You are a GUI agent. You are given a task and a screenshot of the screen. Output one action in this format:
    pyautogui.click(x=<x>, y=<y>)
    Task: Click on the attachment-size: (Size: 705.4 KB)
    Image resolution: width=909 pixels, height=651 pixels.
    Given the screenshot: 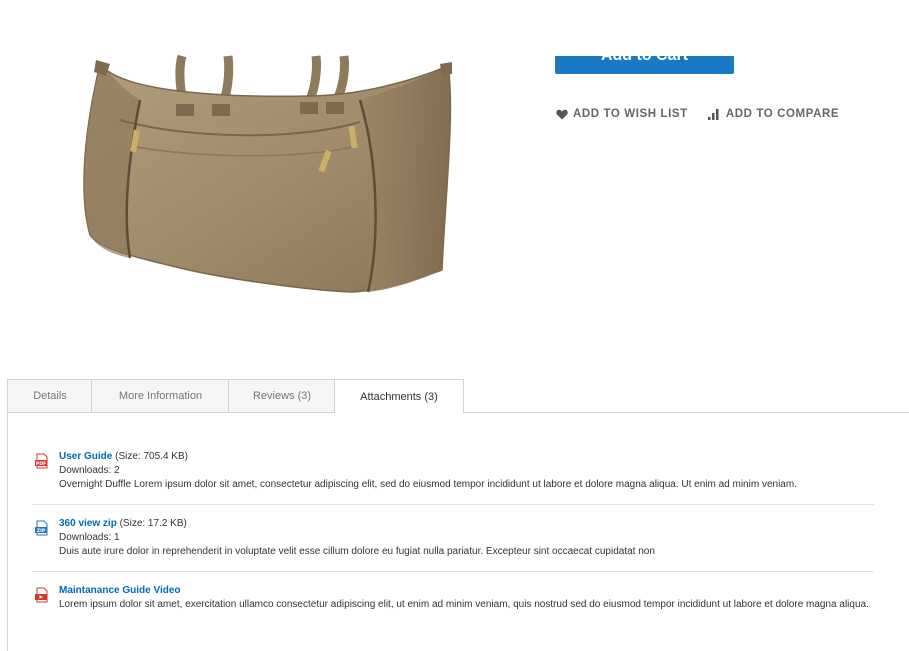 What is the action you would take?
    pyautogui.click(x=151, y=456)
    